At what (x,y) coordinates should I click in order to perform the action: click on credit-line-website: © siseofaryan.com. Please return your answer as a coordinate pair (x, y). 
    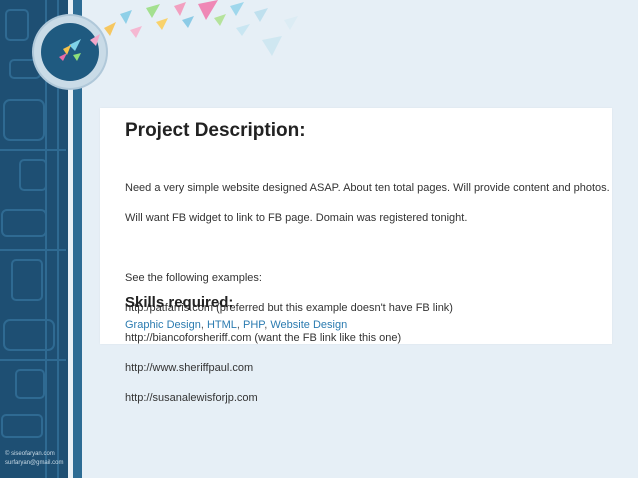
    Looking at the image, I should click on (30, 454).